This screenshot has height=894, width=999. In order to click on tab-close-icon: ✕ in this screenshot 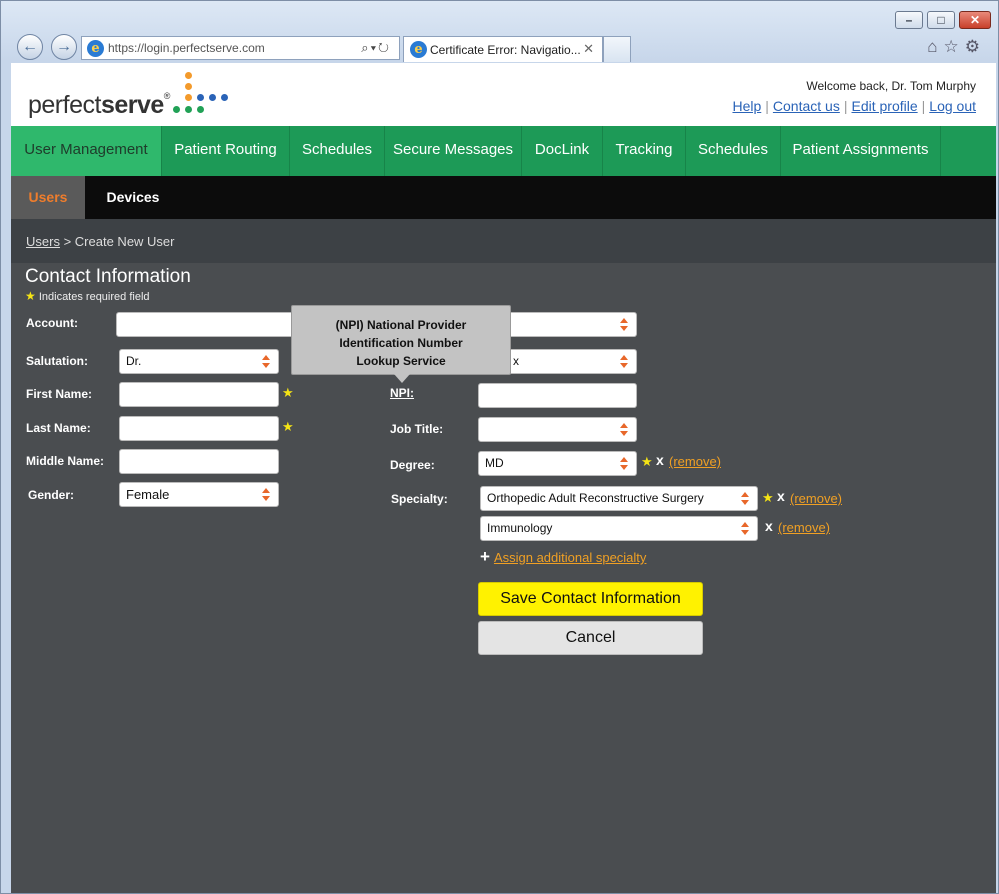, I will do `click(588, 49)`.